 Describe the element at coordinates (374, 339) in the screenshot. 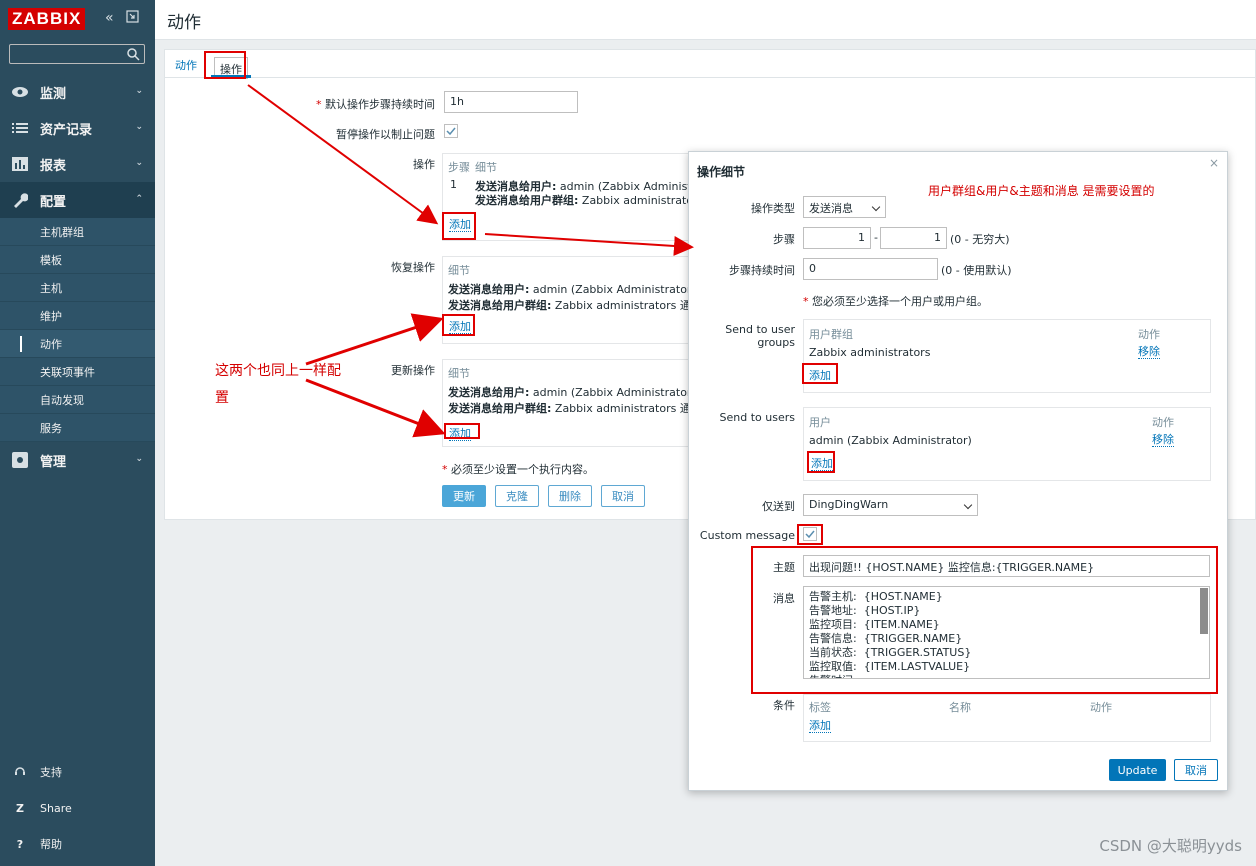

I see `arrow-to-recovery-add` at that location.